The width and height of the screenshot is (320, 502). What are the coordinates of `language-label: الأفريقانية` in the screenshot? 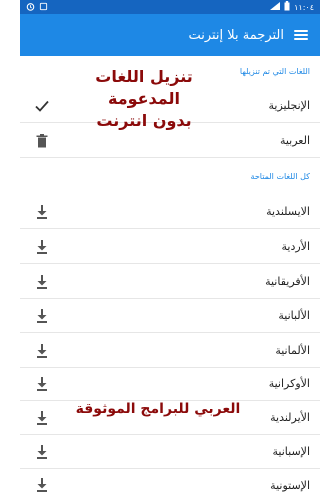 It's located at (287, 281).